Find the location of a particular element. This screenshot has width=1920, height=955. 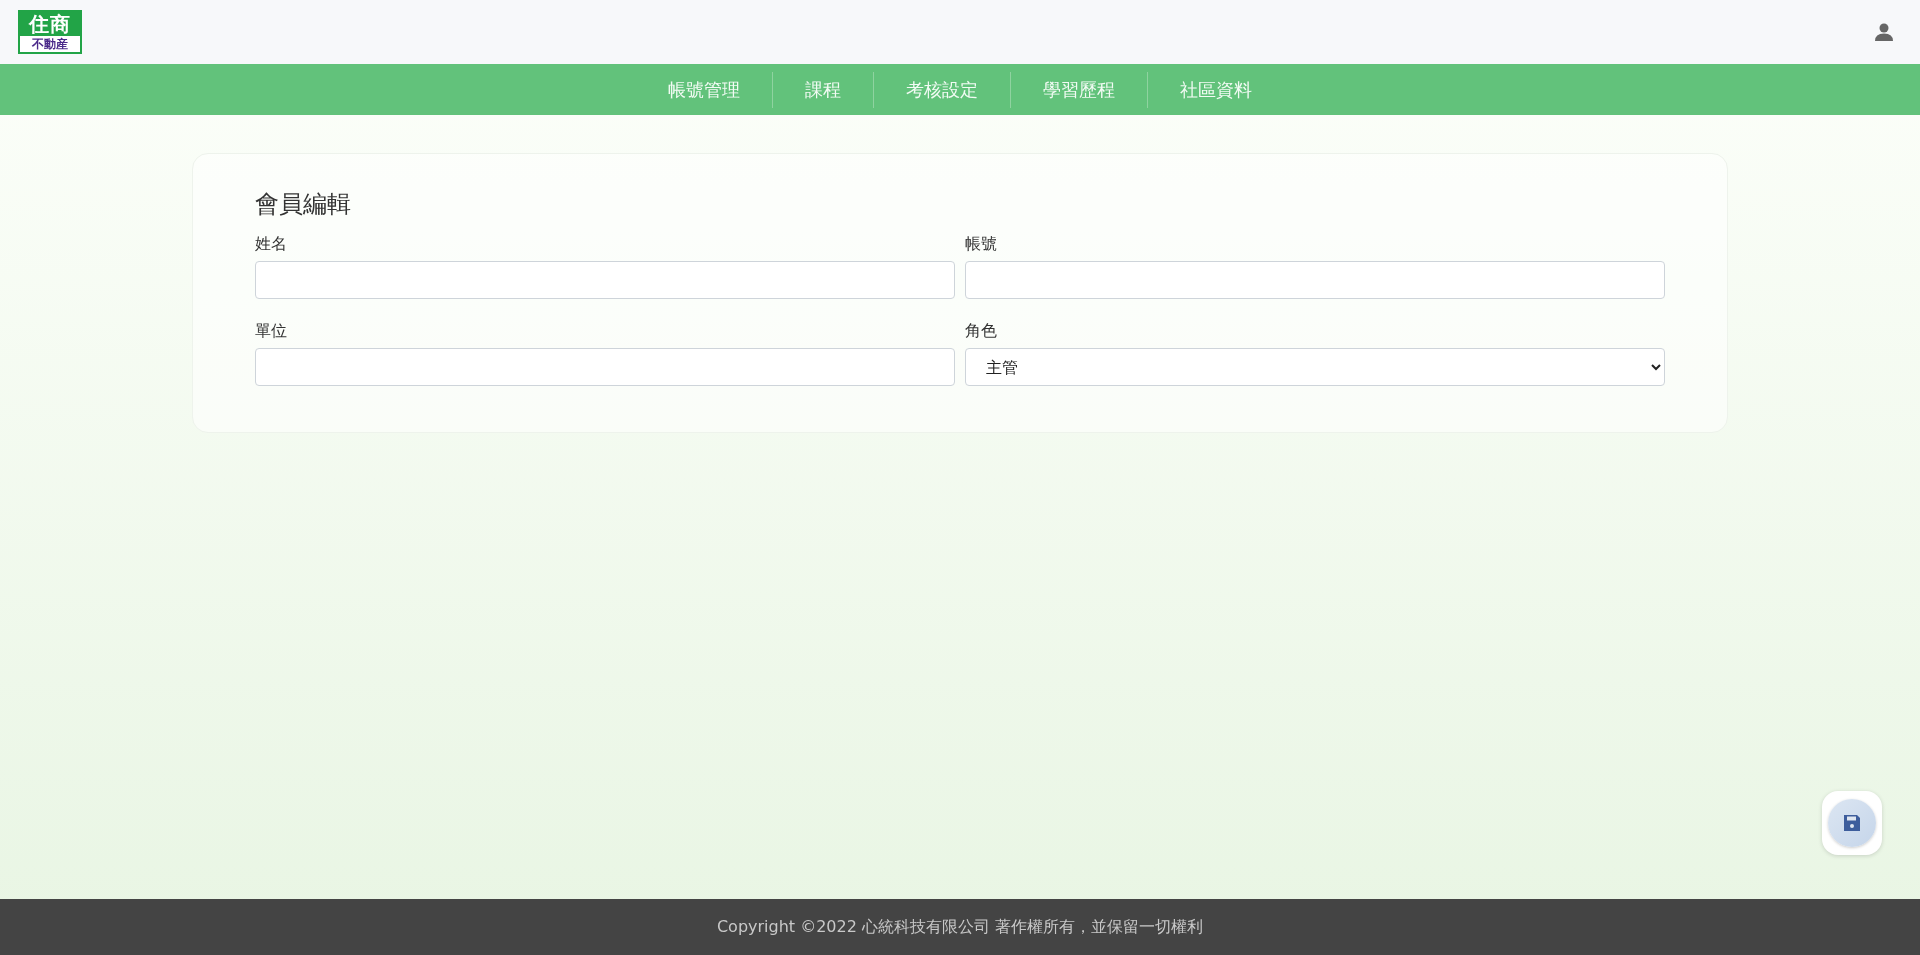

field-label: 帳號 is located at coordinates (981, 244).